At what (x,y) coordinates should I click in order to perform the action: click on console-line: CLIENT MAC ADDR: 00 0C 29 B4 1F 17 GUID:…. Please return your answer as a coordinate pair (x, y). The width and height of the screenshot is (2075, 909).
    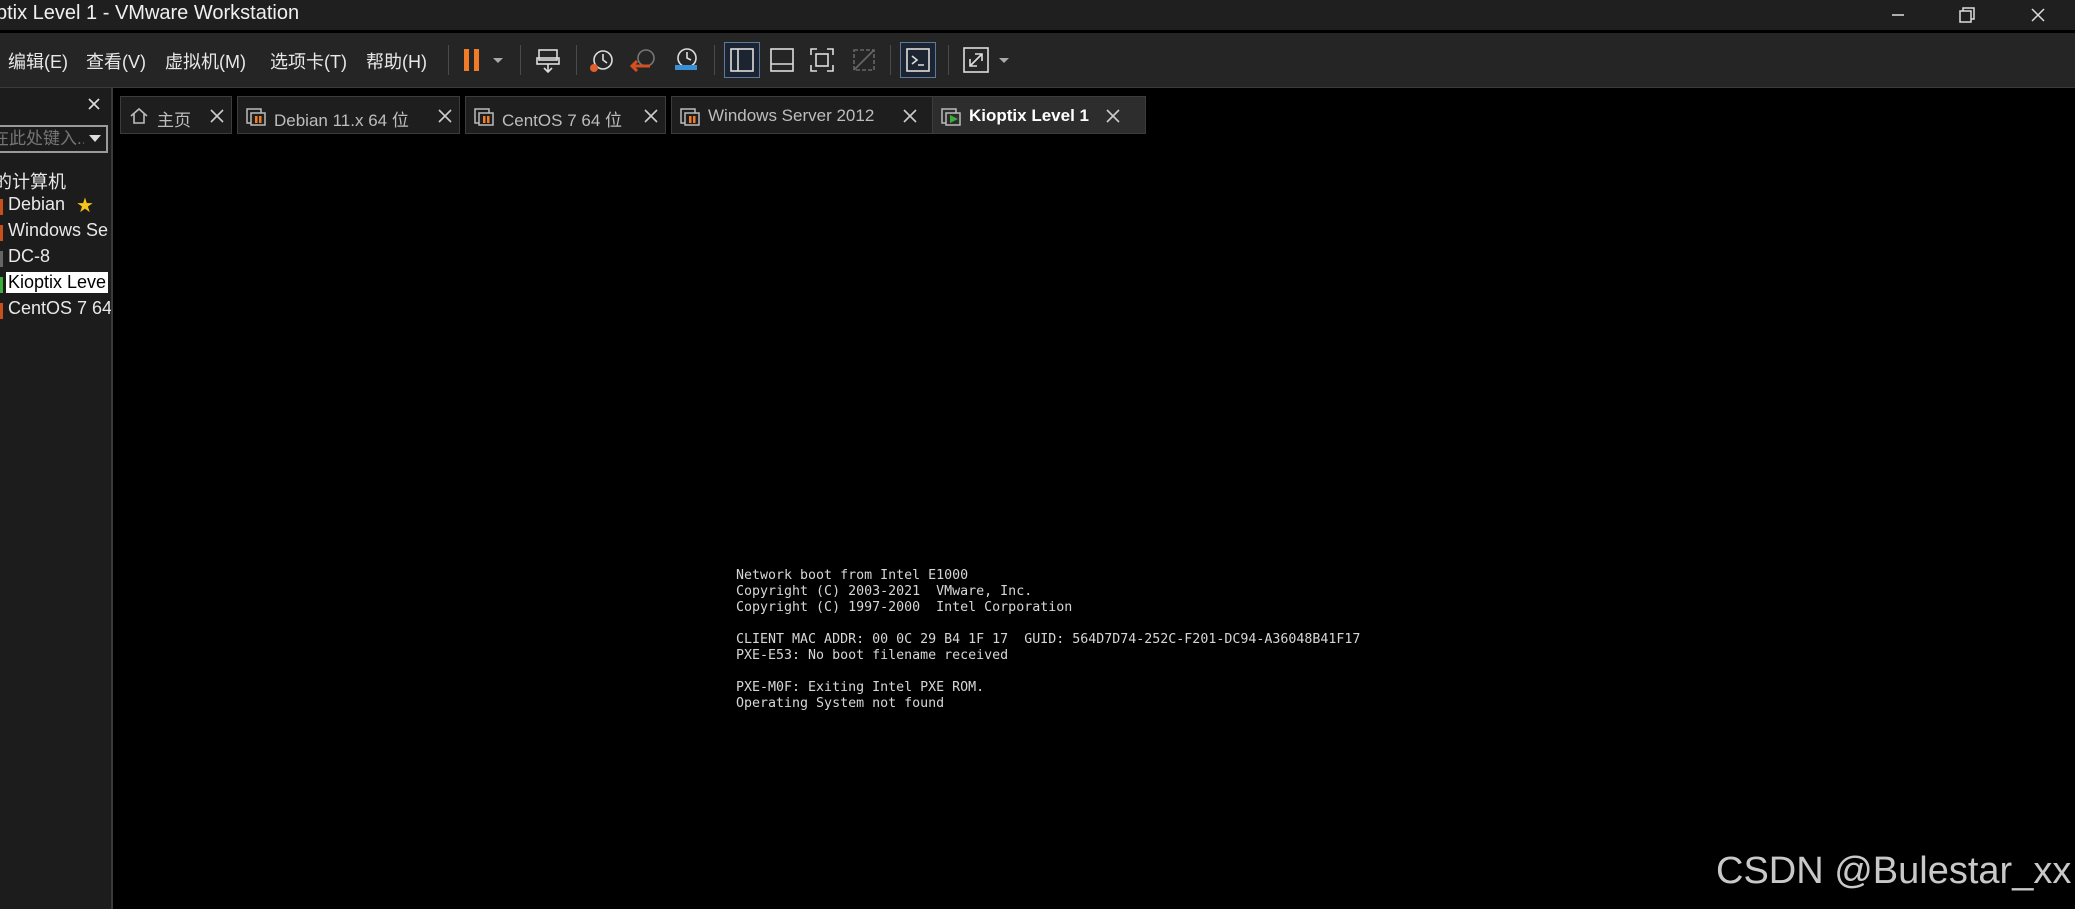
    Looking at the image, I should click on (1048, 639).